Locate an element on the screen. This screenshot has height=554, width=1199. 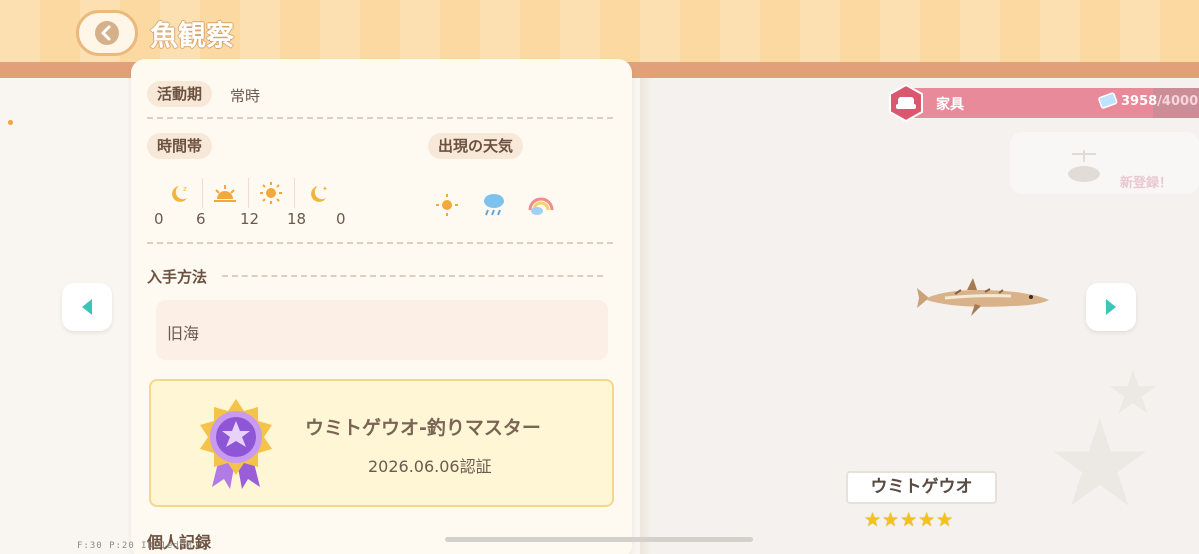
prev-fish-button is located at coordinates (87, 307).